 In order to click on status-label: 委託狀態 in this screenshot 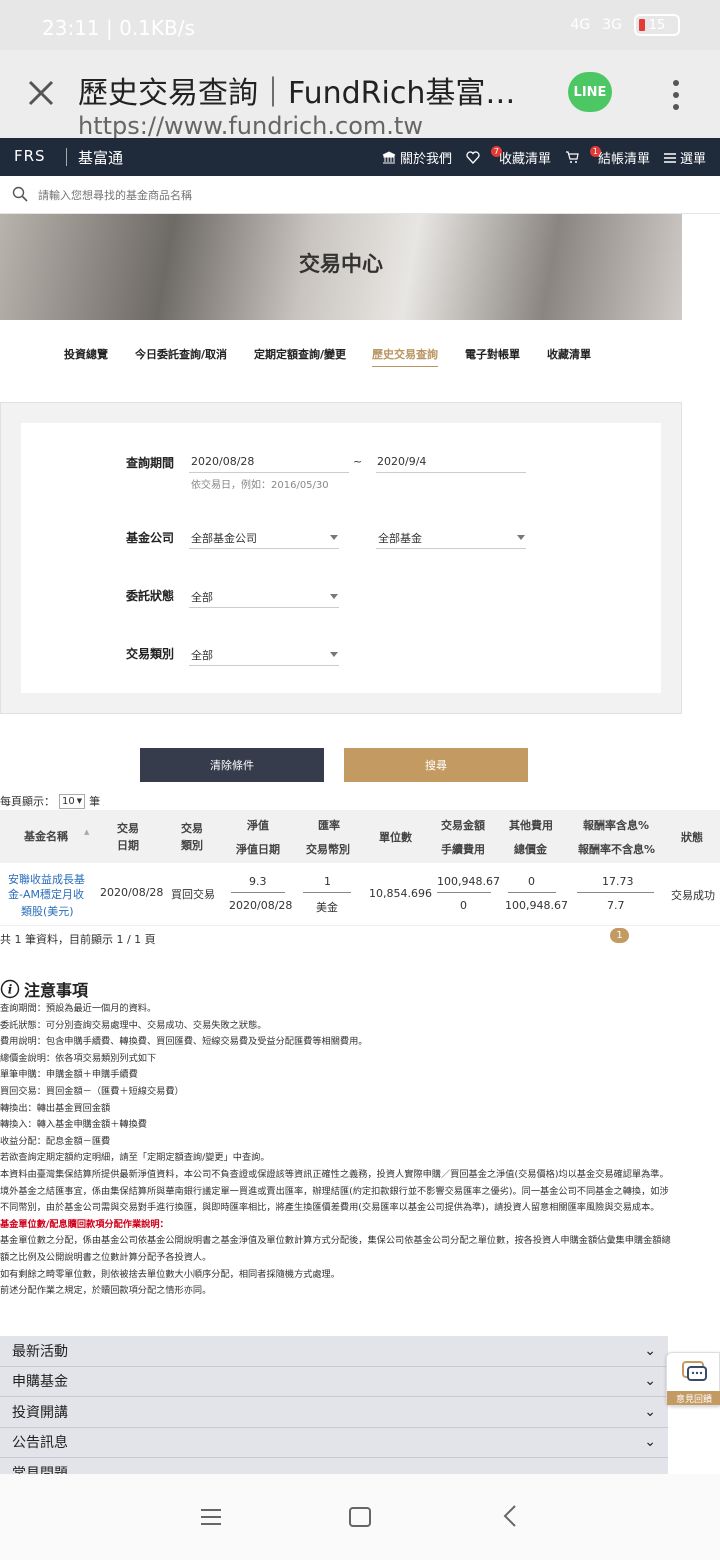, I will do `click(150, 596)`.